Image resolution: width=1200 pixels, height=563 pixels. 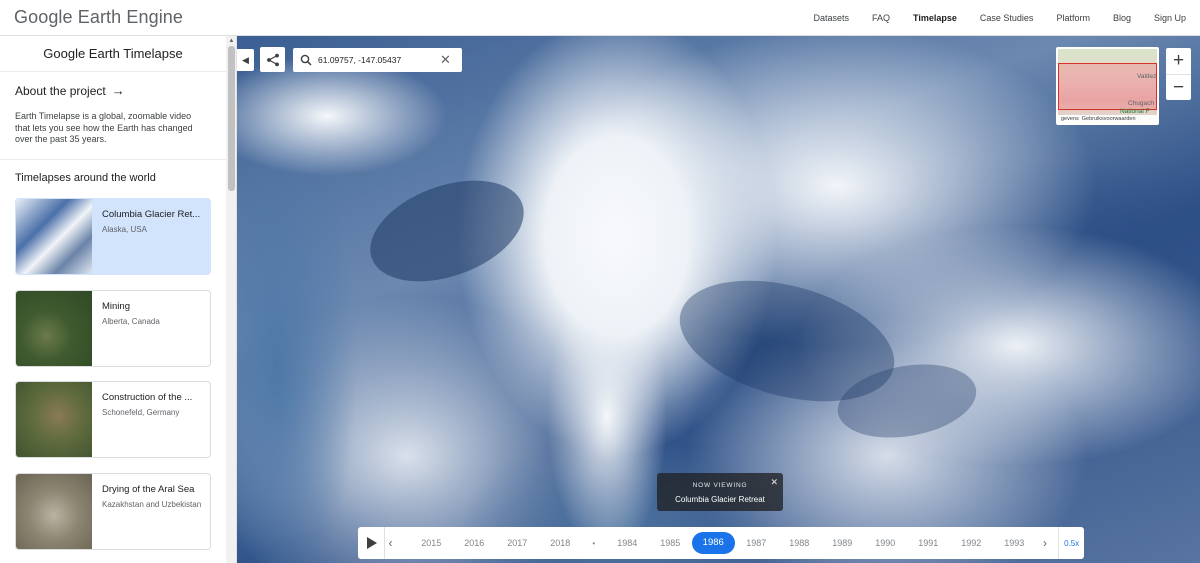 What do you see at coordinates (1007, 18) in the screenshot?
I see `nav-case-studies: Case Studies` at bounding box center [1007, 18].